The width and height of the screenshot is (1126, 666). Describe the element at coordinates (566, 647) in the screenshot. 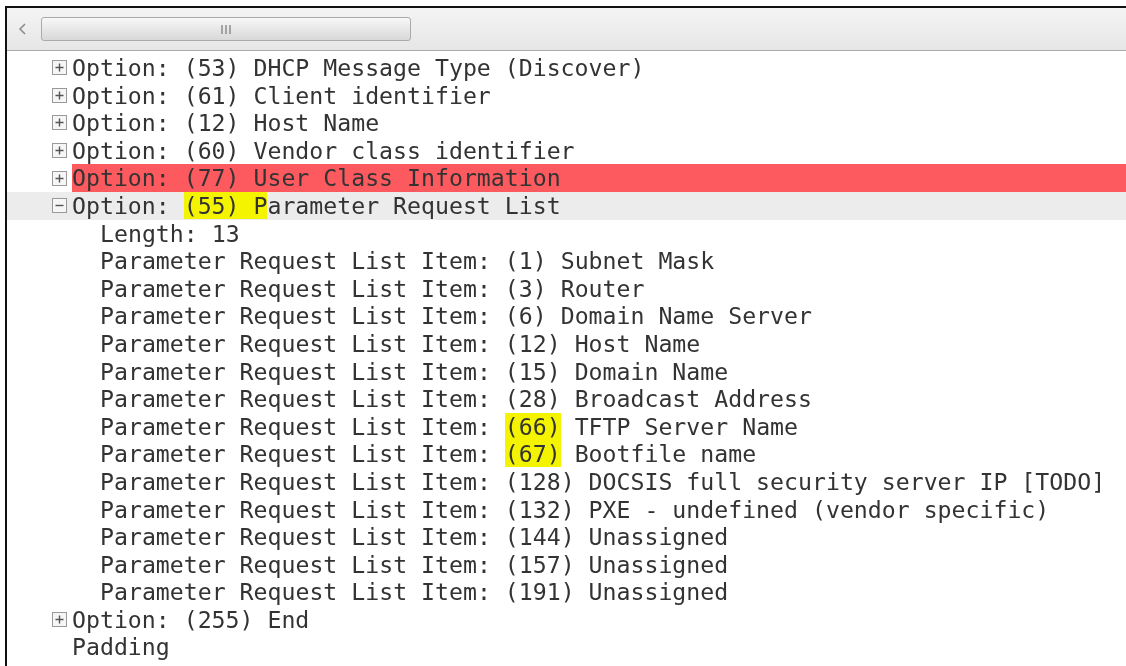

I see `tree-row: Padding` at that location.